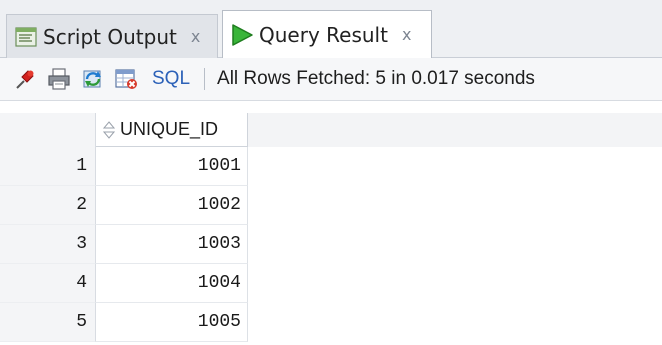 The image size is (662, 345). Describe the element at coordinates (331, 166) in the screenshot. I see `table-row: 1 1001` at that location.